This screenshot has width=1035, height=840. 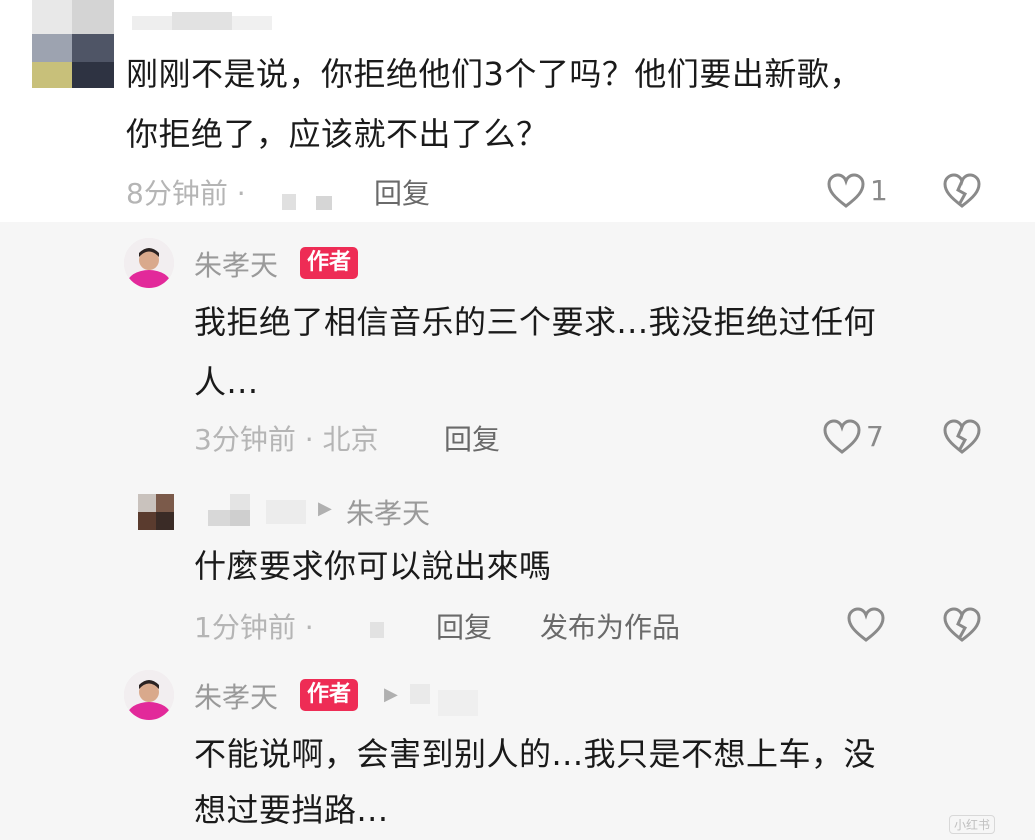 I want to click on reply-text: 什麼要求你可以說出來嗎, so click(x=373, y=566).